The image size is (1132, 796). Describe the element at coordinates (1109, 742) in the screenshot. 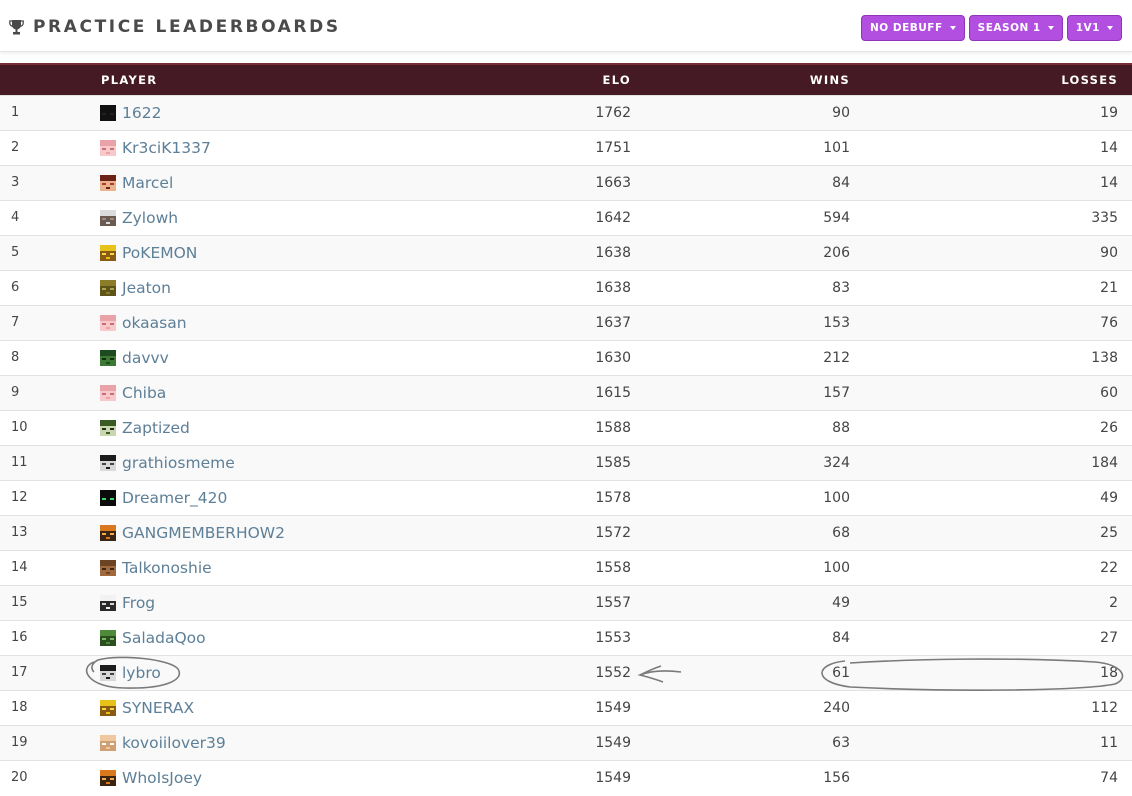

I see `losses-cell: 11` at that location.